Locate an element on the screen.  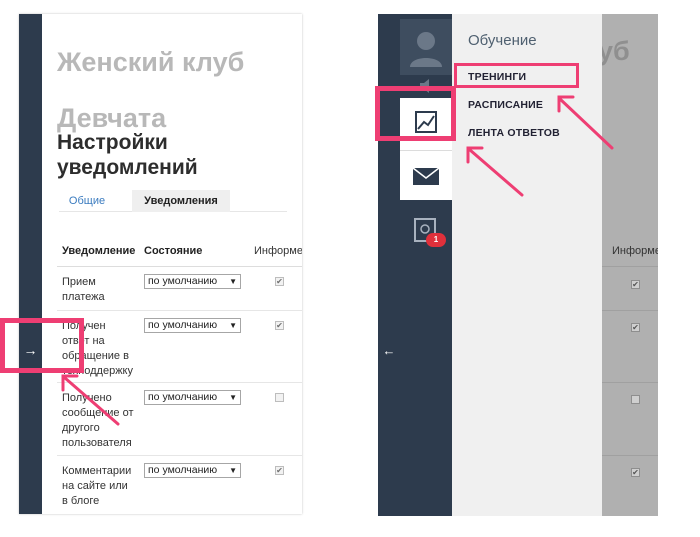
tab-notifications: Уведомления is located at coordinates (181, 201).